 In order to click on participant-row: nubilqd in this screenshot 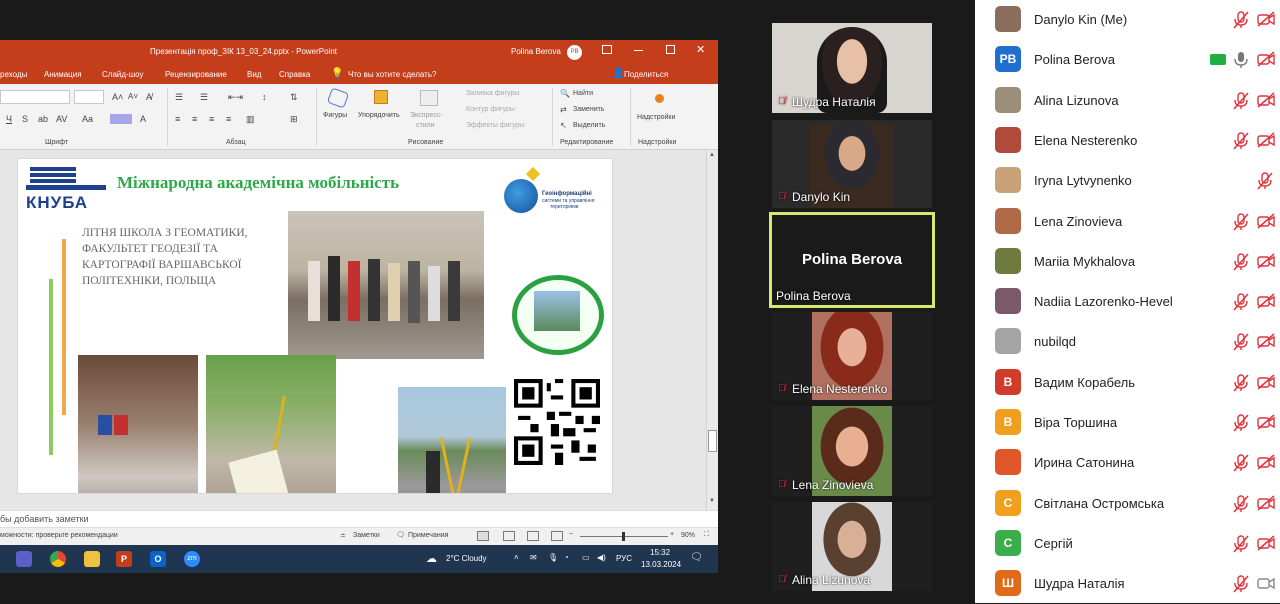, I will do `click(1127, 342)`.